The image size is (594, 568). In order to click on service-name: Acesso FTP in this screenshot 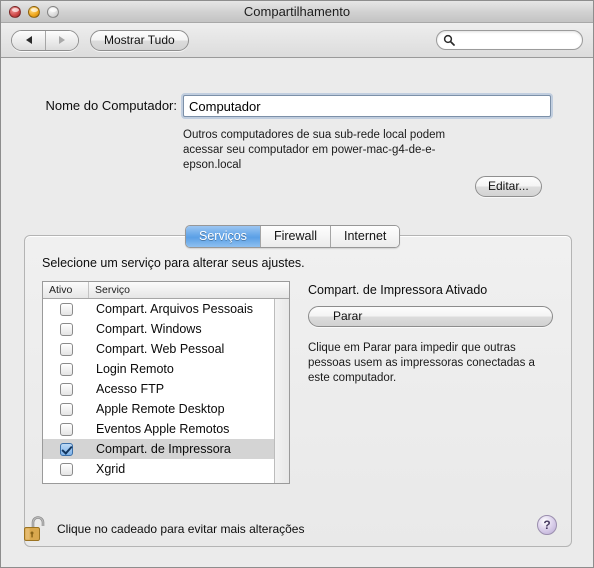, I will do `click(130, 389)`.